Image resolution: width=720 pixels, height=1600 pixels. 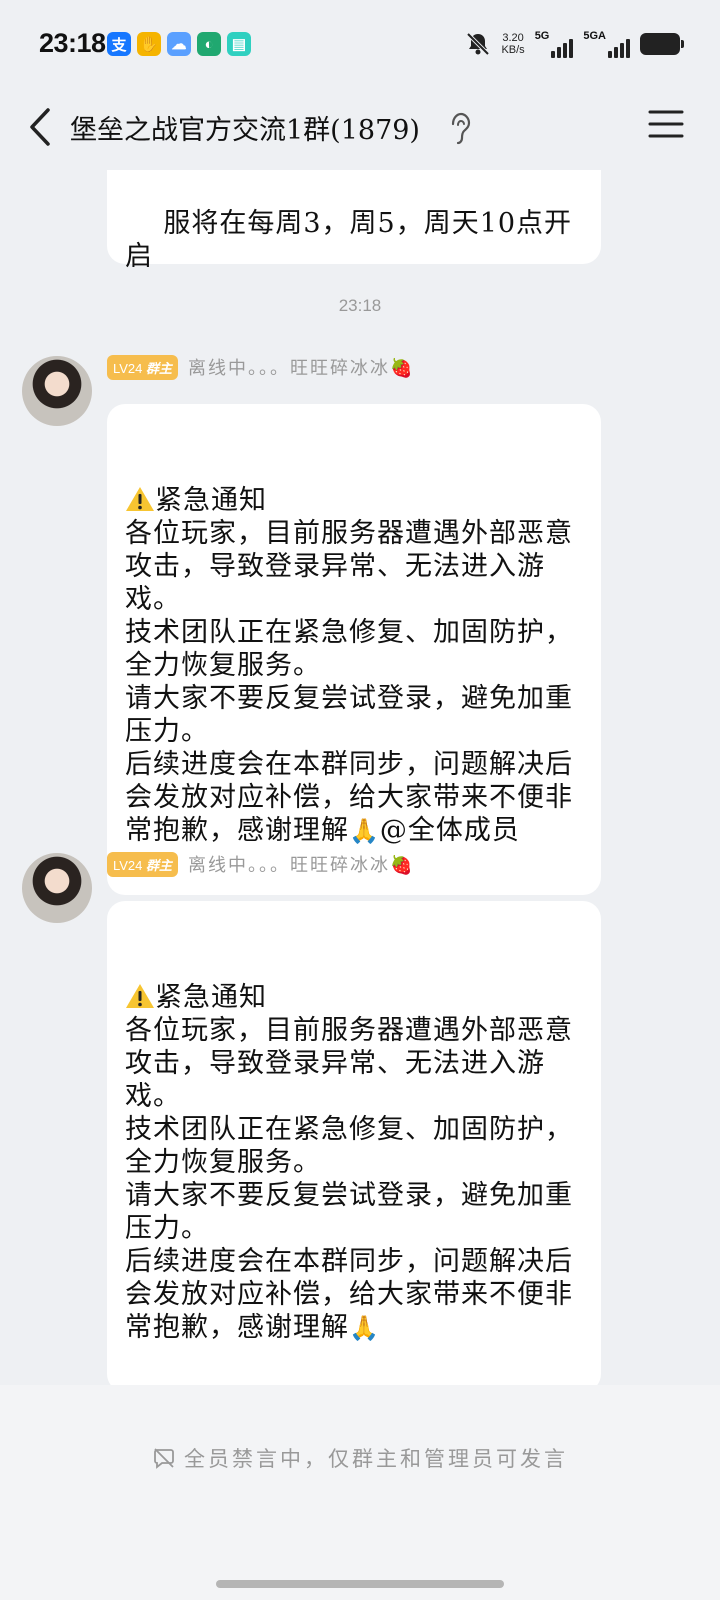 I want to click on clock: 23:18, so click(x=72, y=43).